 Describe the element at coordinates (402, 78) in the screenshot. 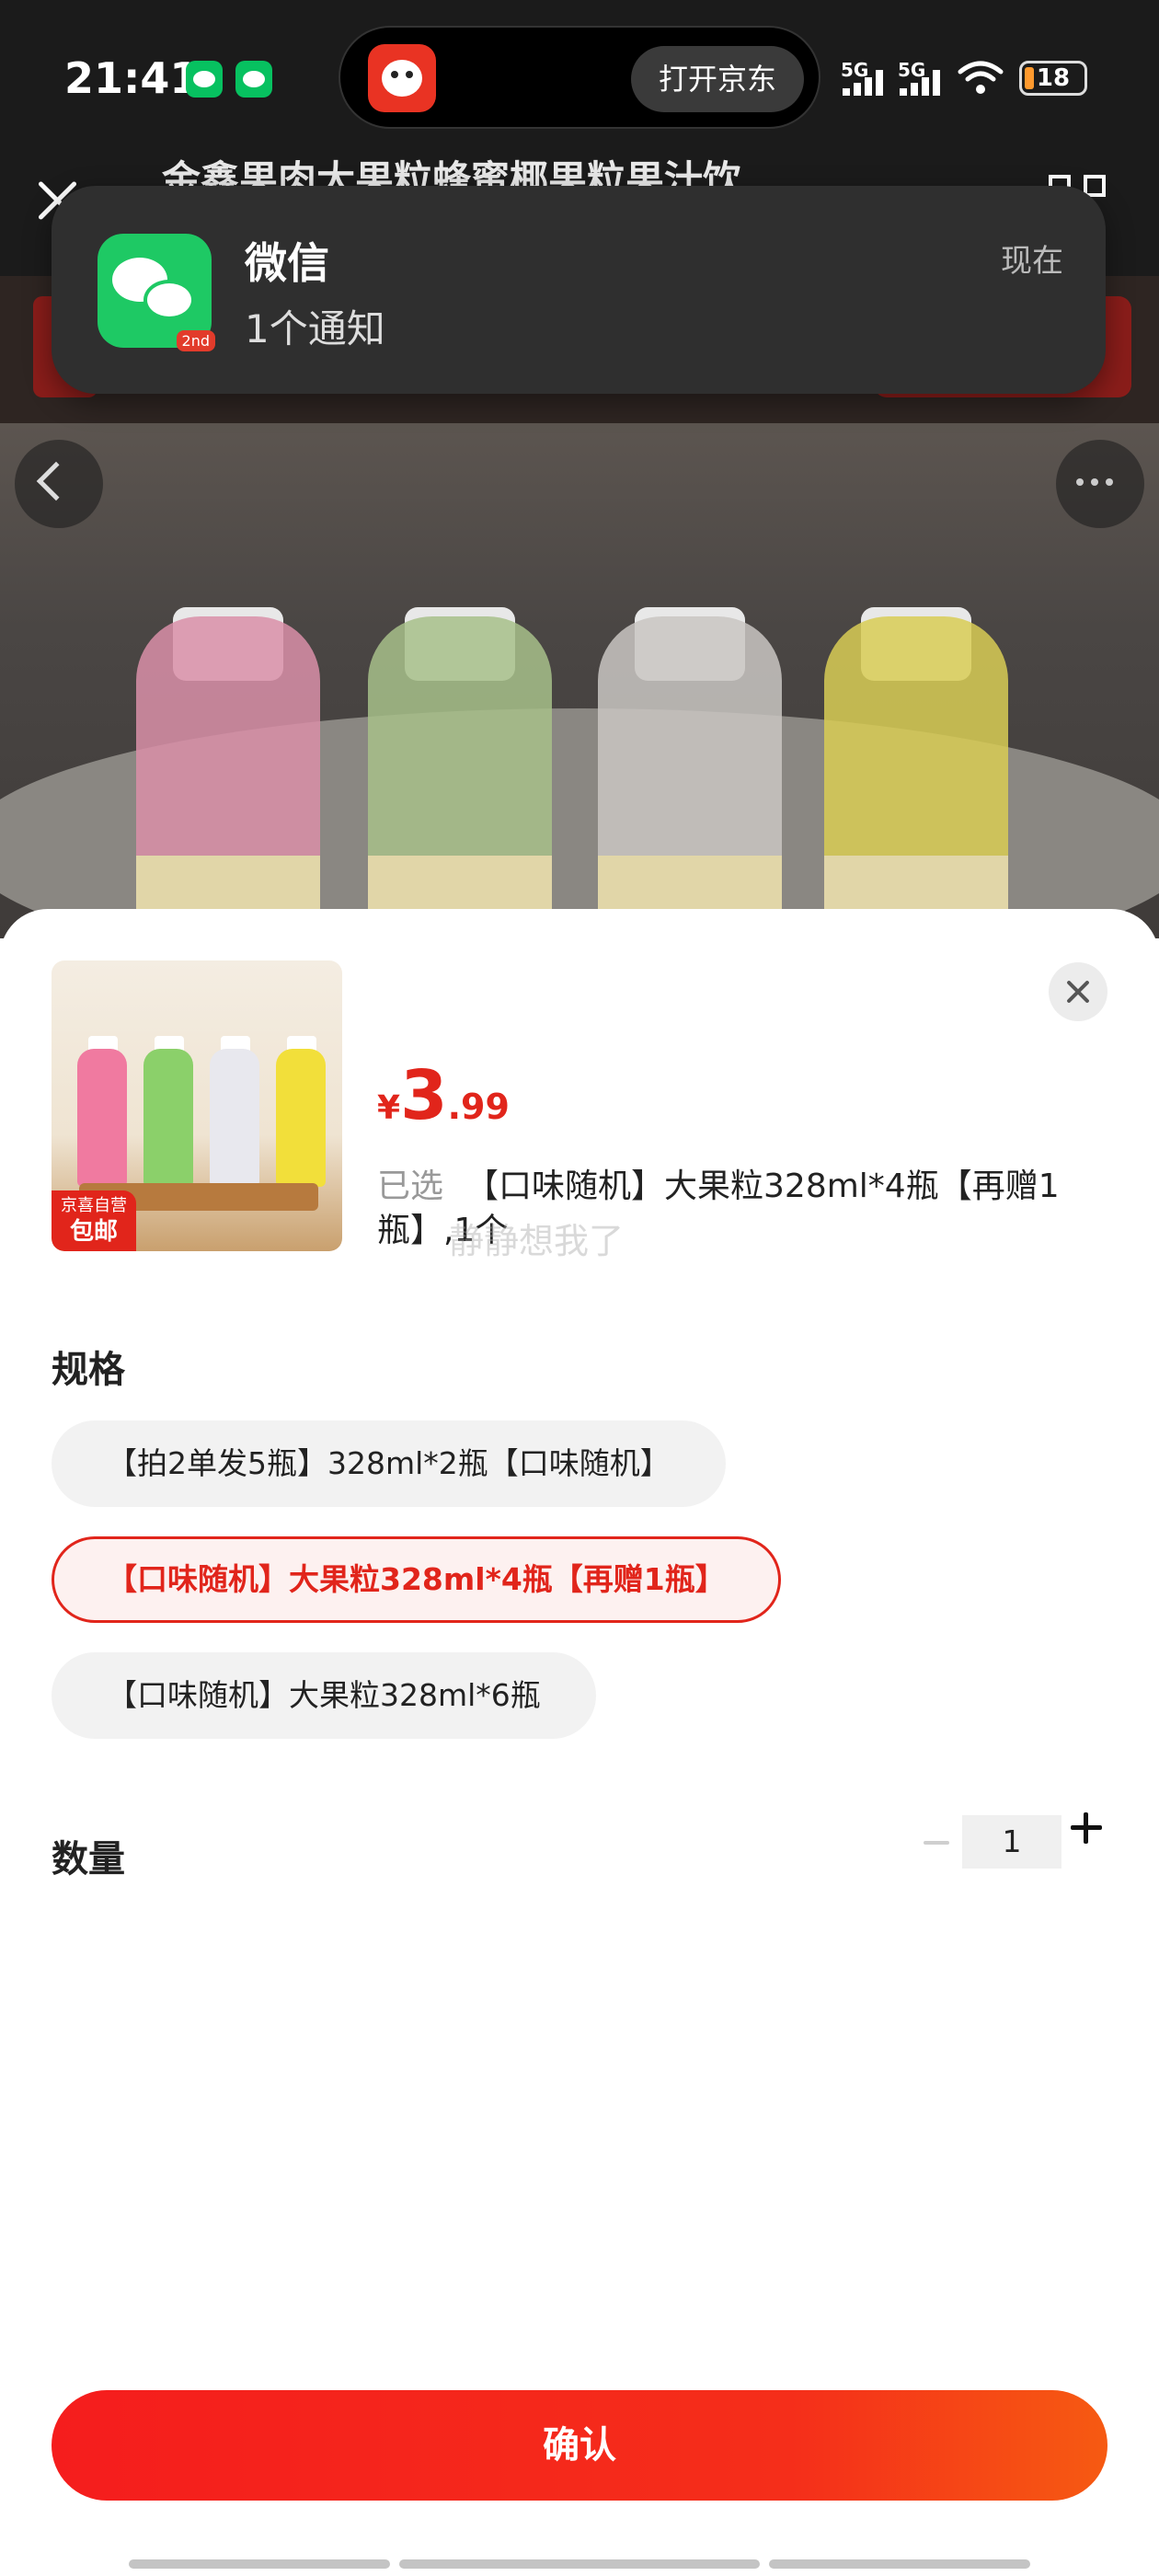

I see `jd-app-icon` at that location.